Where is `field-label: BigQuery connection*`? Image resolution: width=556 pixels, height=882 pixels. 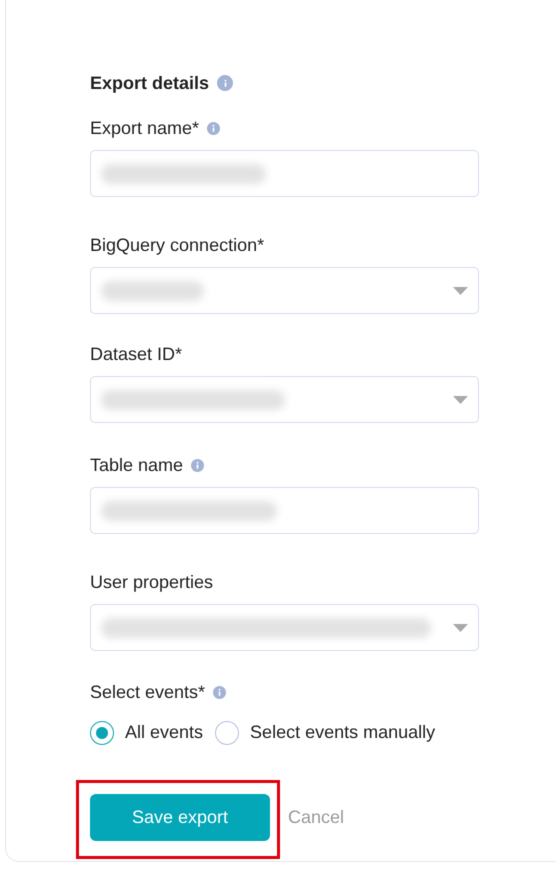
field-label: BigQuery connection* is located at coordinates (177, 245).